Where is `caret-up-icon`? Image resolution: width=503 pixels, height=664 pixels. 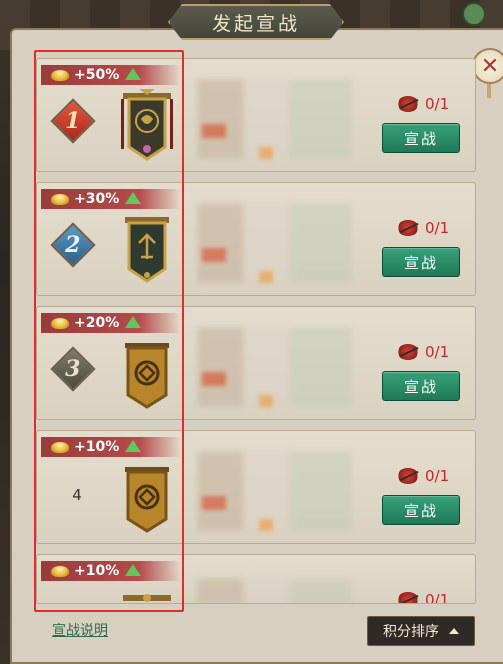 caret-up-icon is located at coordinates (454, 631).